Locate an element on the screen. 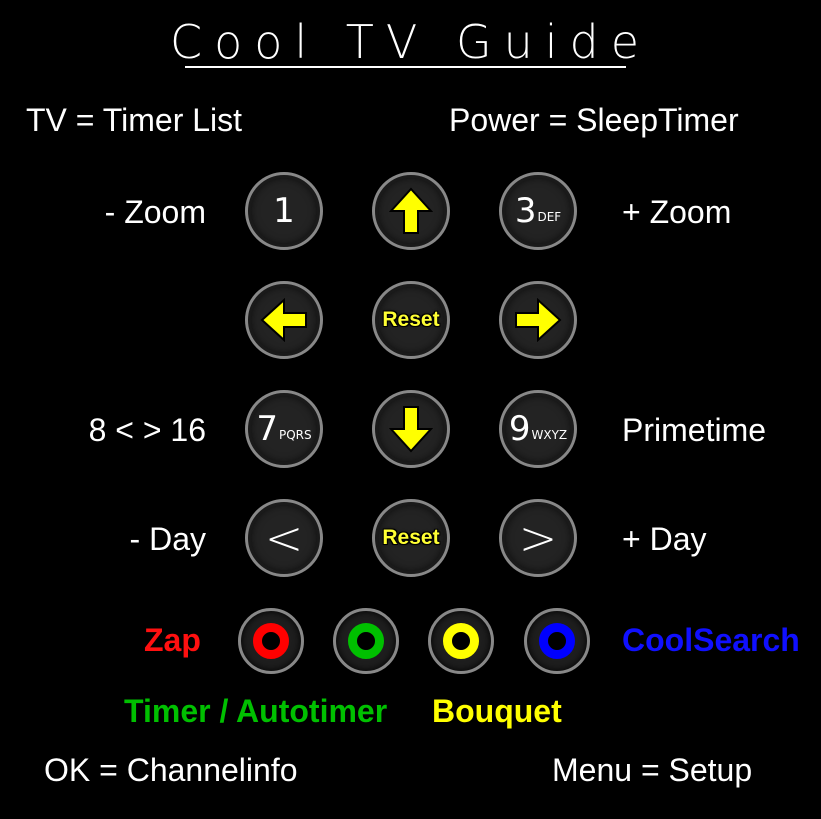 The height and width of the screenshot is (819, 821). reset-button-2: Reset is located at coordinates (411, 538).